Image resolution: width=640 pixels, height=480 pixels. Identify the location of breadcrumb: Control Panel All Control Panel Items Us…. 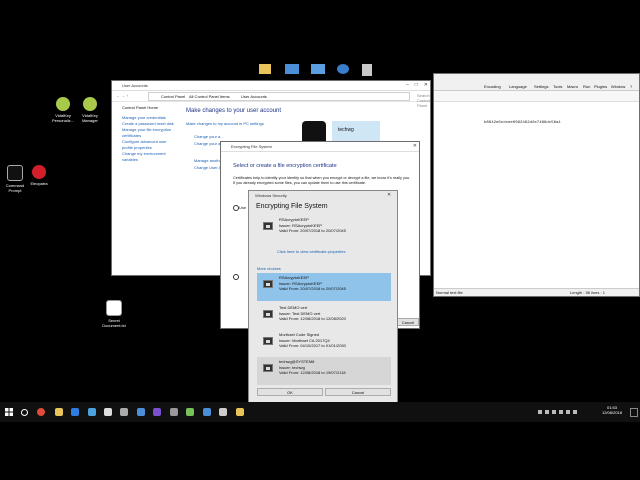
(279, 96).